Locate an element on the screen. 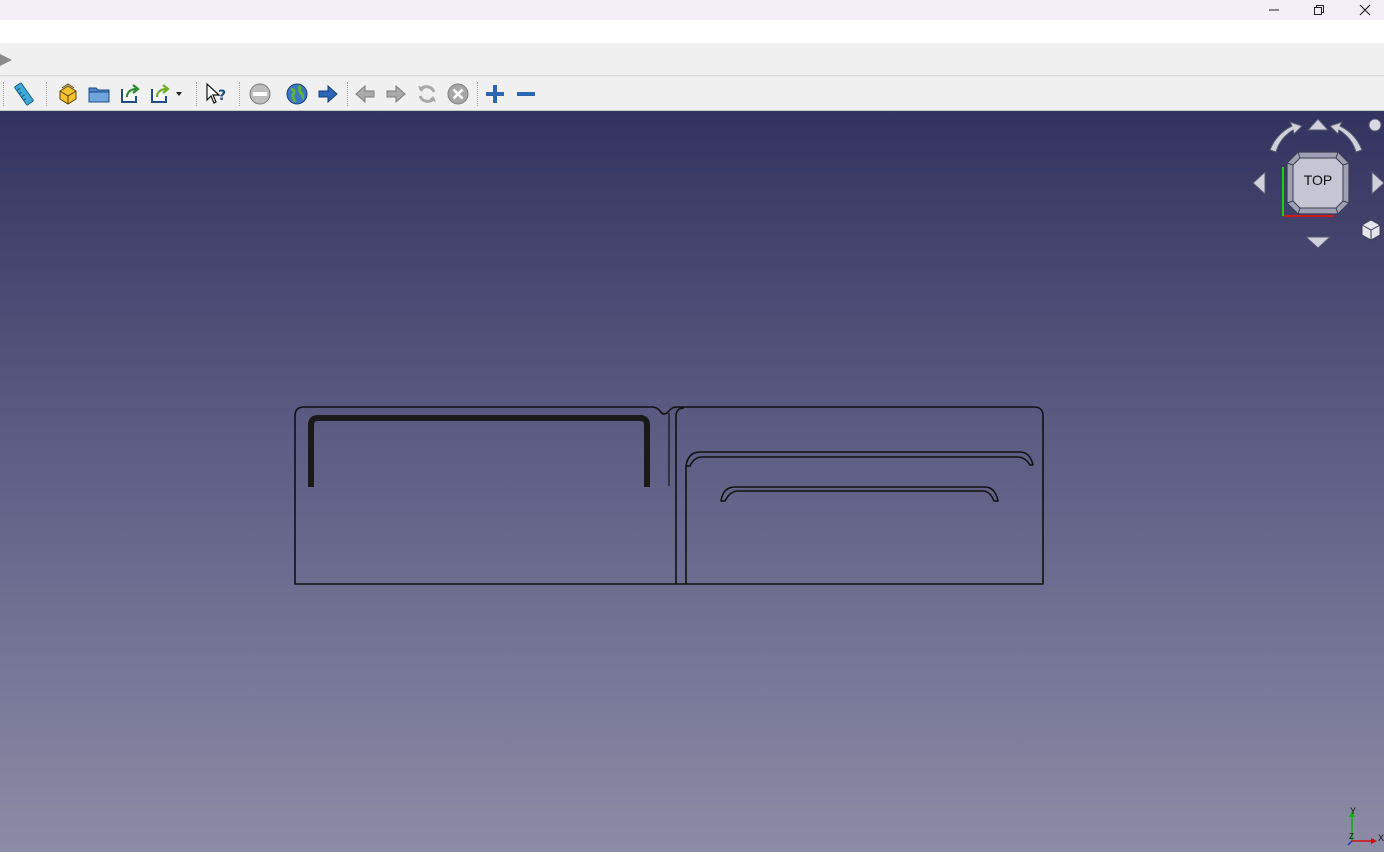 The height and width of the screenshot is (852, 1384). restore-icon is located at coordinates (1319, 10).